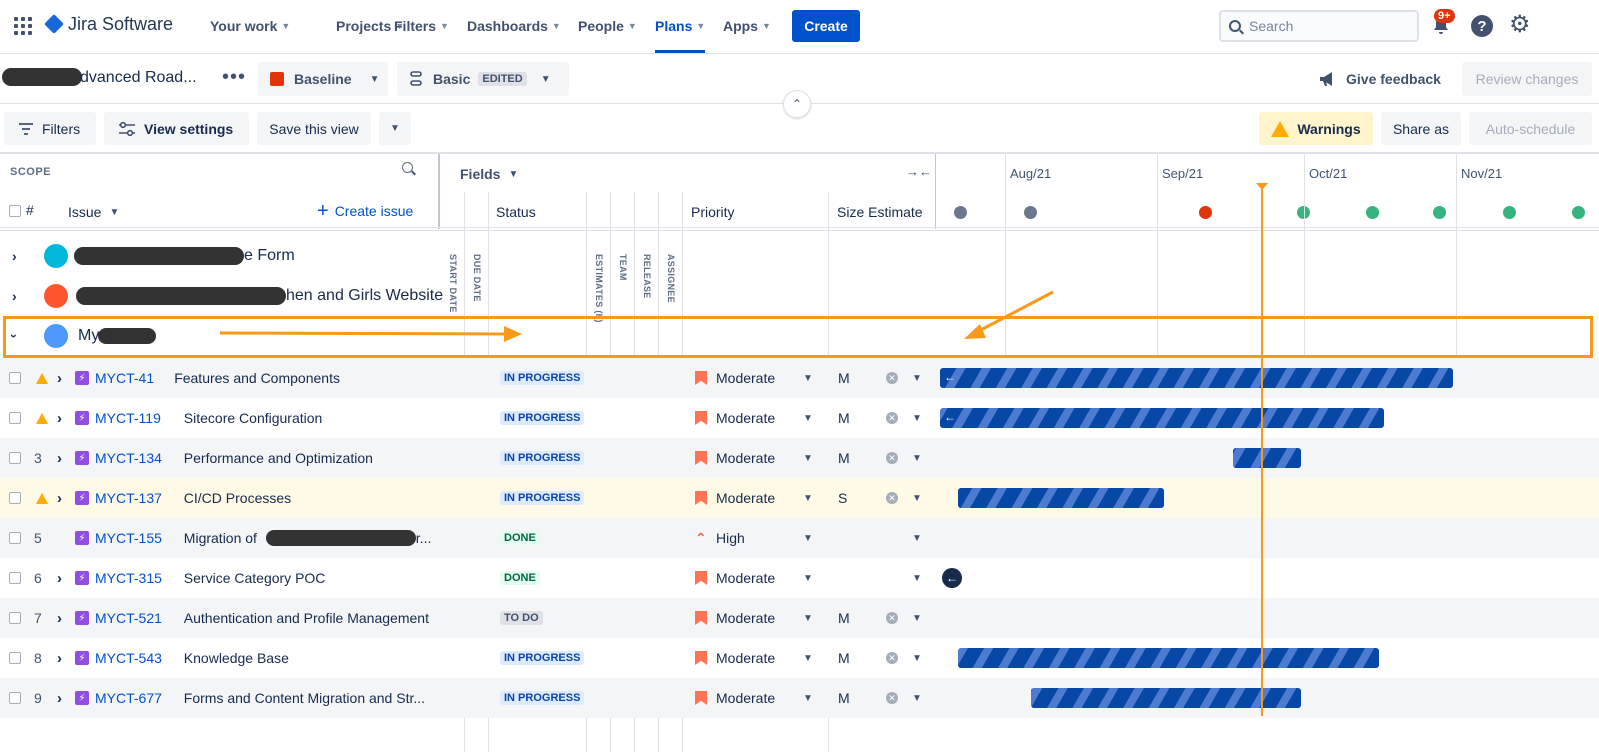  Describe the element at coordinates (124, 378) in the screenshot. I see `issue-key-link: MYCT-41` at that location.